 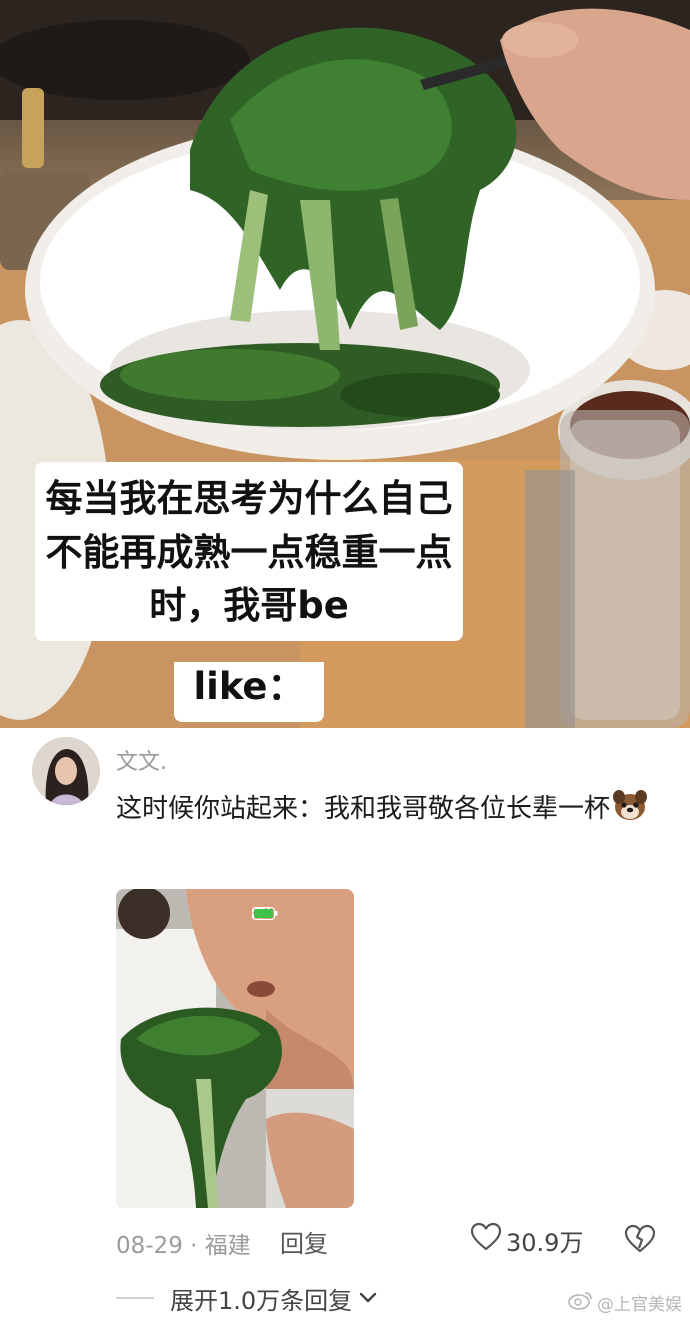 I want to click on expand-replies-label: 展开1.0万条回复, so click(x=261, y=1300).